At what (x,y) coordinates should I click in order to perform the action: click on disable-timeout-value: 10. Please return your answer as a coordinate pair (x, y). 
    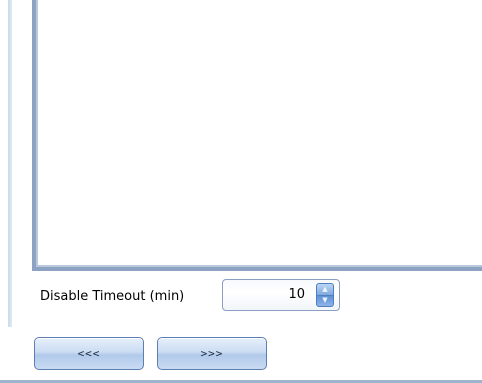
    Looking at the image, I should click on (296, 294).